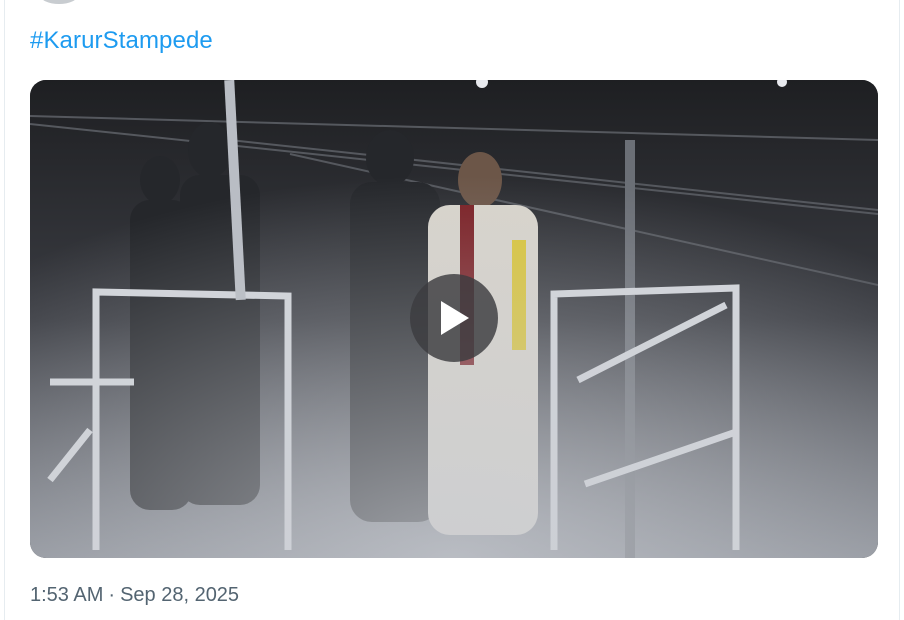 Image resolution: width=904 pixels, height=620 pixels. What do you see at coordinates (180, 595) in the screenshot?
I see `post-date: Sep 28, 2025` at bounding box center [180, 595].